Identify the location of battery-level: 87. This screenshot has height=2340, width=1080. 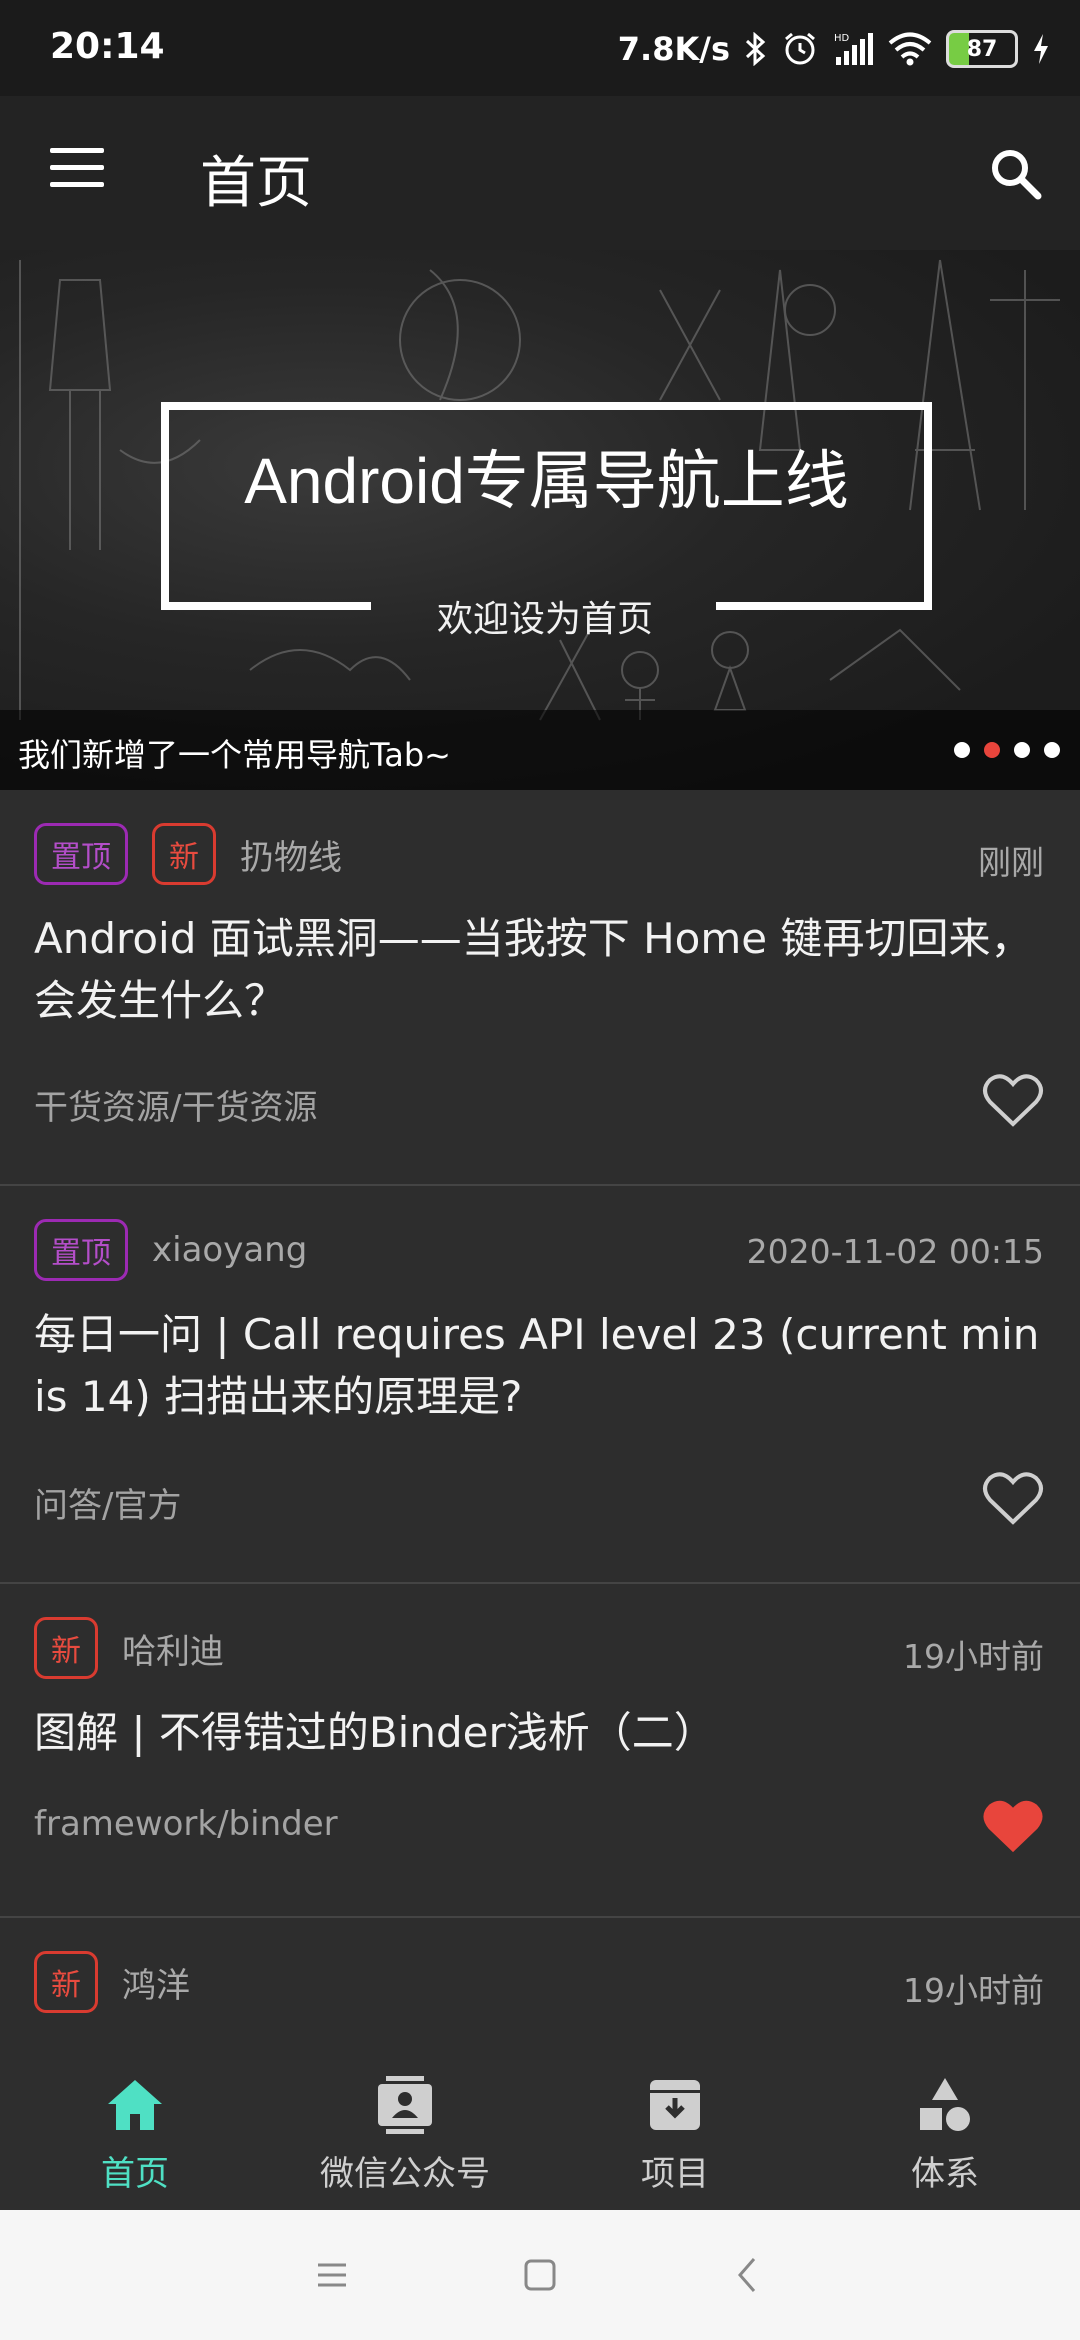
(982, 49).